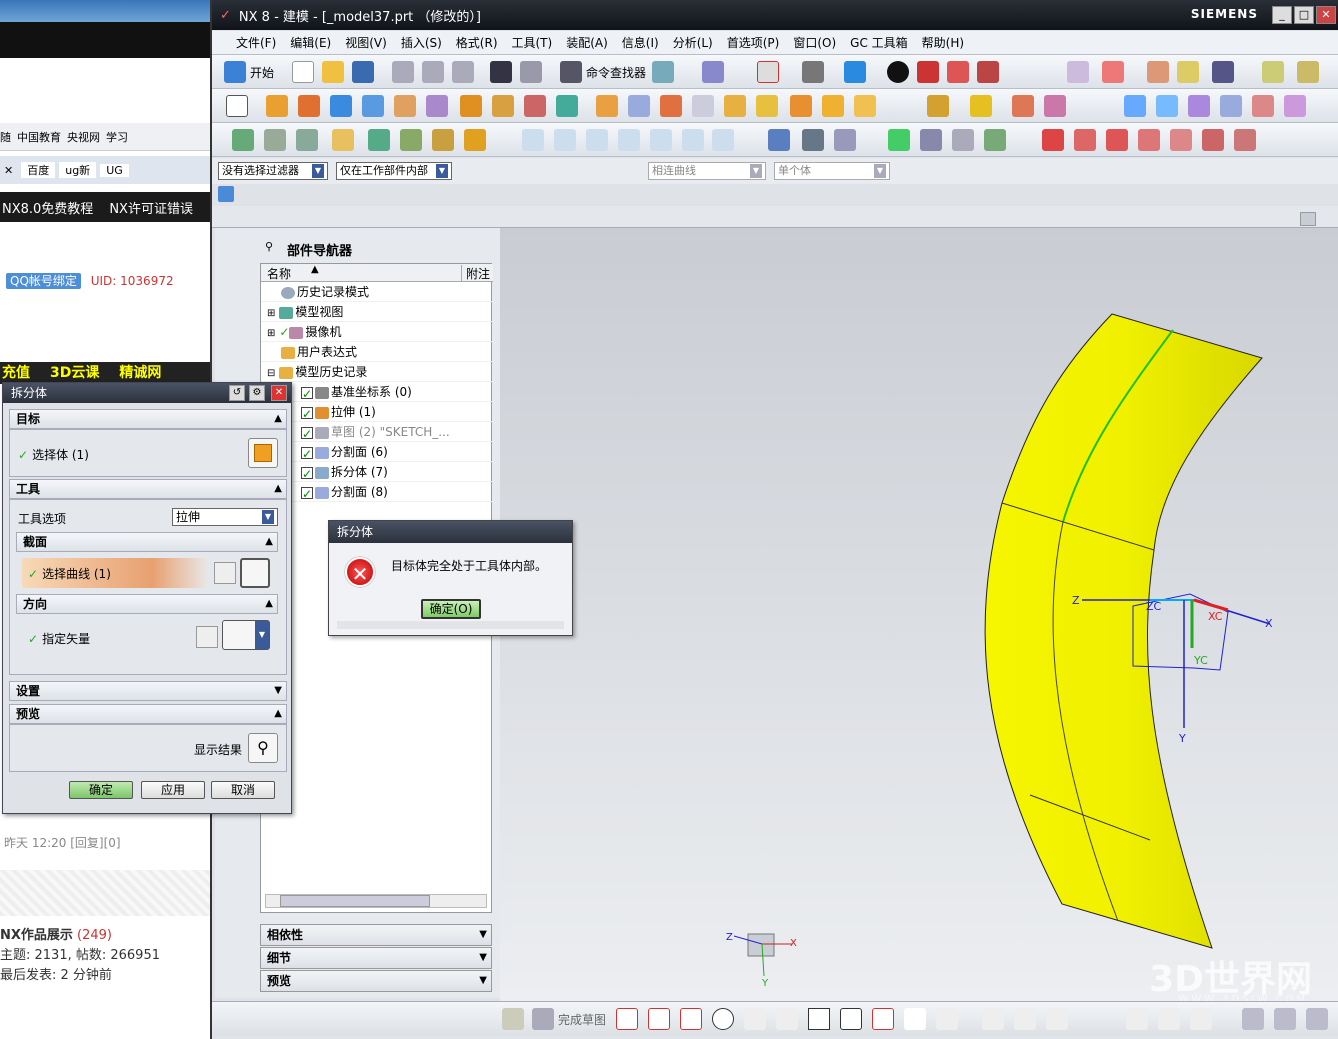  What do you see at coordinates (303, 72) in the screenshot?
I see `new-file-icon` at bounding box center [303, 72].